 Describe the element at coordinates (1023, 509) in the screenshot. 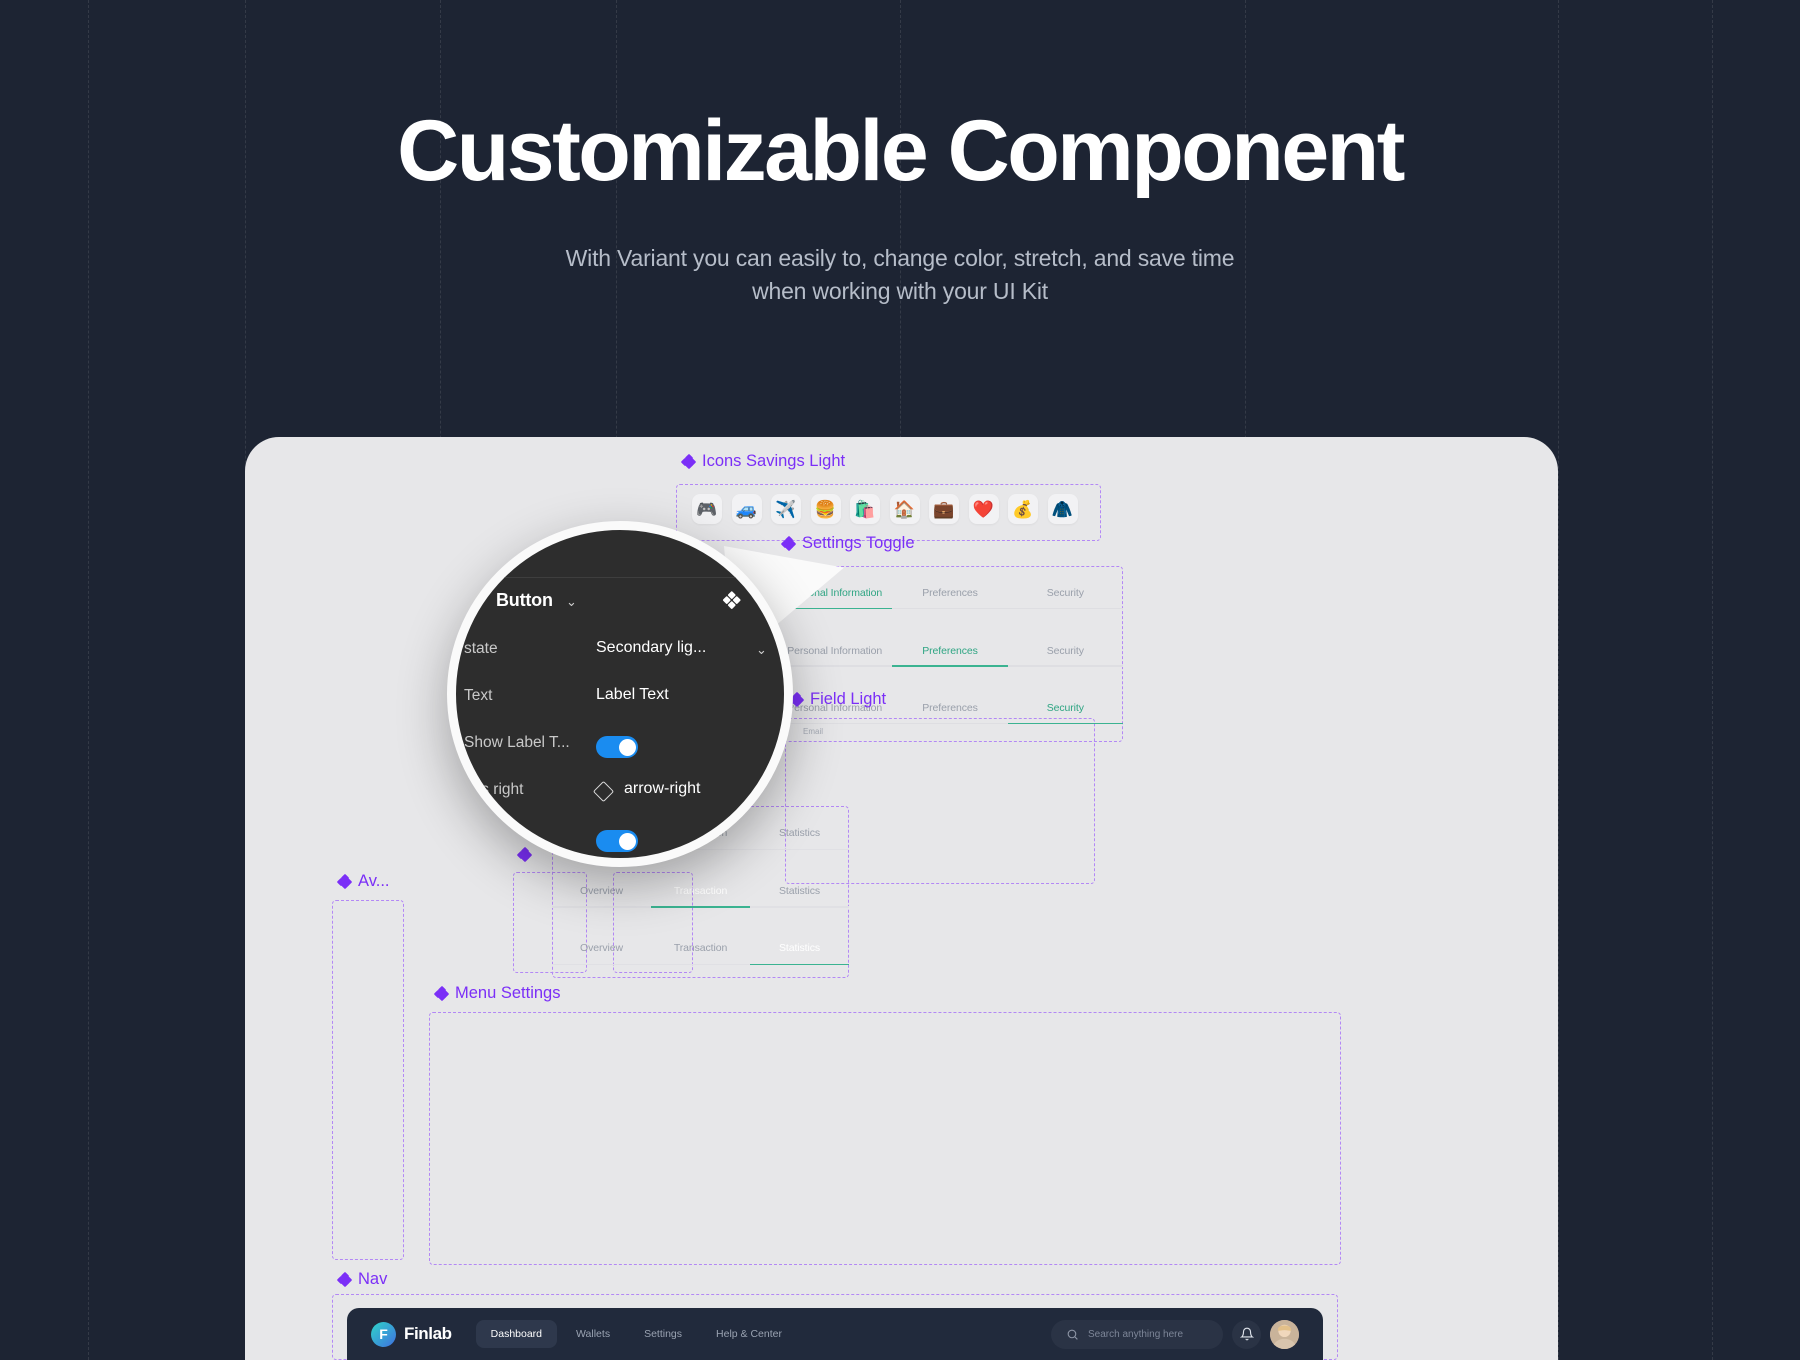

I see `money-bag-icon: 💰` at that location.